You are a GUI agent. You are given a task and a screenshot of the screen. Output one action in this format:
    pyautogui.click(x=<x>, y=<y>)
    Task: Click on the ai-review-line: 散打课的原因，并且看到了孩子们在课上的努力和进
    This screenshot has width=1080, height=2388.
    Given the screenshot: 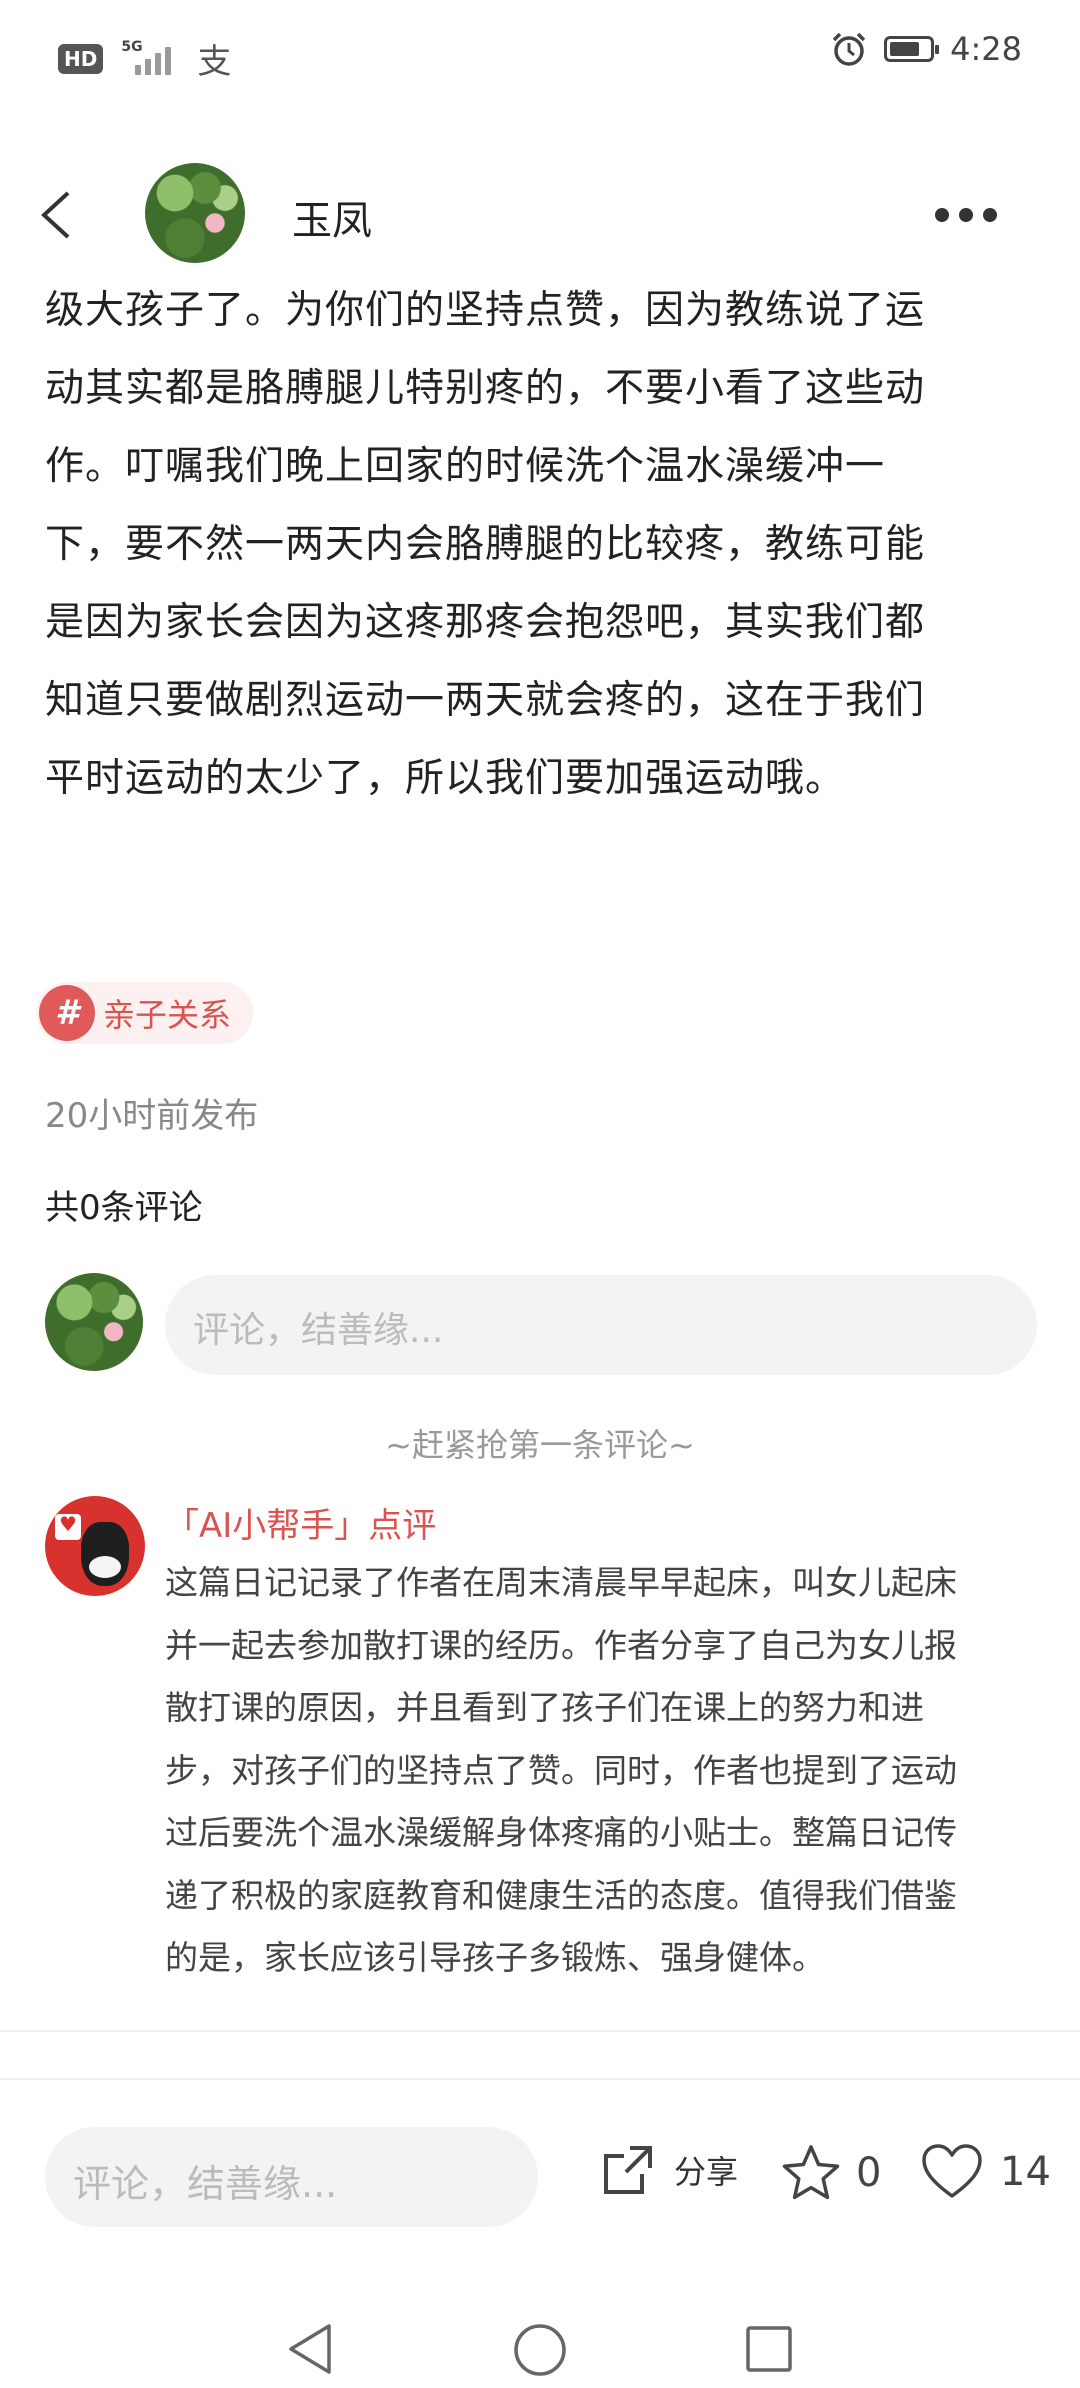 What is the action you would take?
    pyautogui.click(x=544, y=1707)
    